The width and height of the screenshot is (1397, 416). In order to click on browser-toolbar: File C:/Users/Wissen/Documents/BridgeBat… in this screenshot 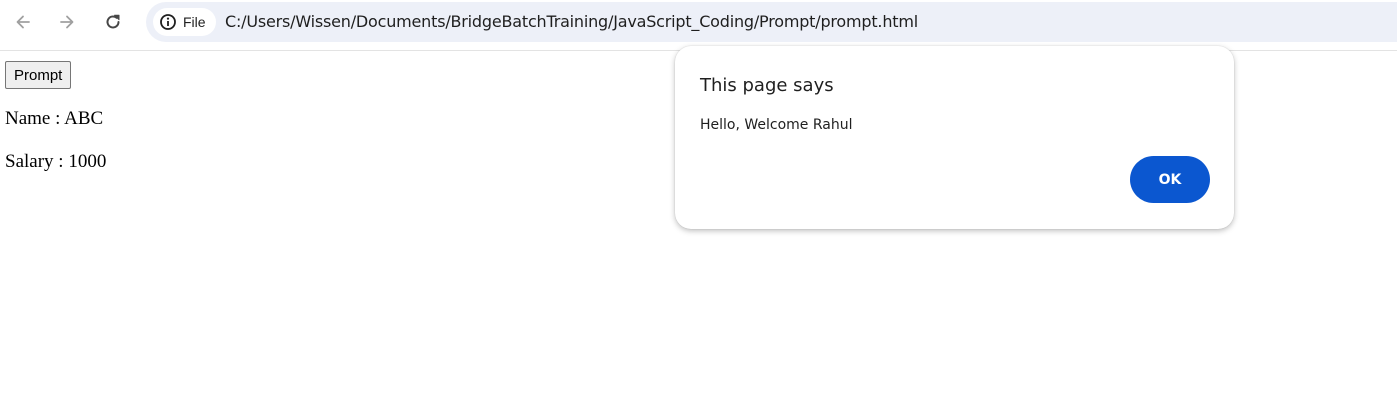, I will do `click(698, 25)`.